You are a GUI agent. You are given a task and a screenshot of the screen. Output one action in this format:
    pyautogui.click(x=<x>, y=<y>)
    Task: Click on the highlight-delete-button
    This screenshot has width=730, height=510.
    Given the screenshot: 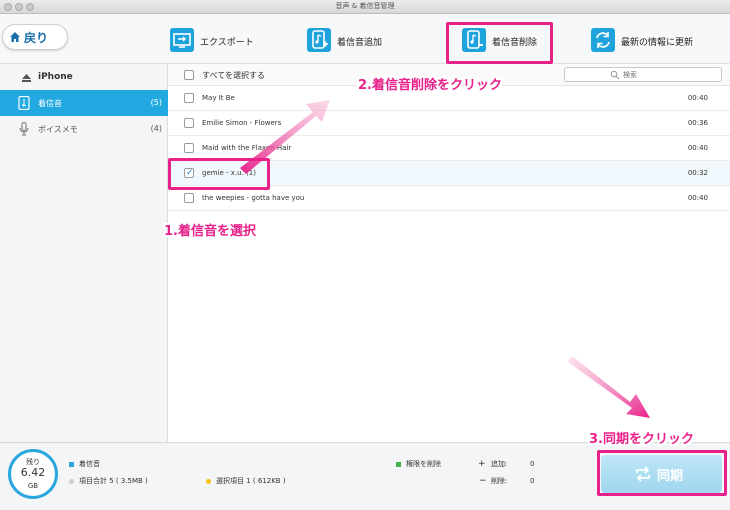 What is the action you would take?
    pyautogui.click(x=499, y=43)
    